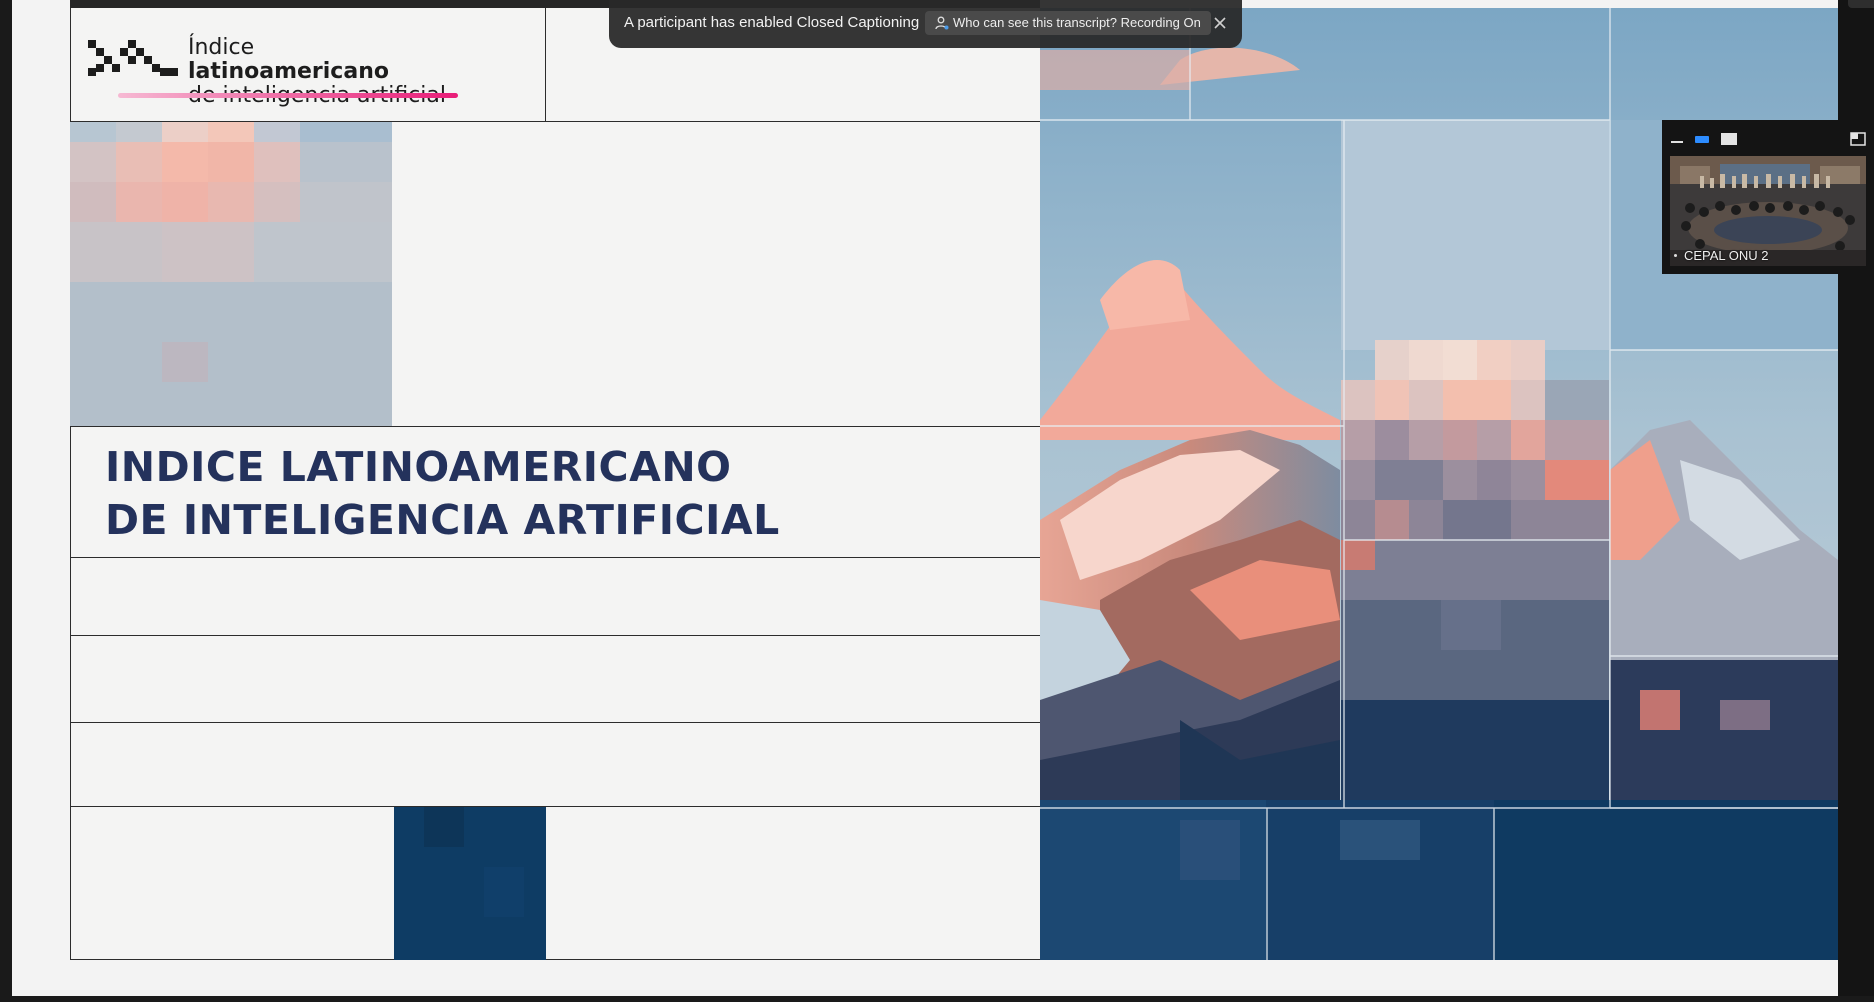 This screenshot has width=1874, height=1002. I want to click on logo-line1-bold: latinoamericano, so click(288, 71).